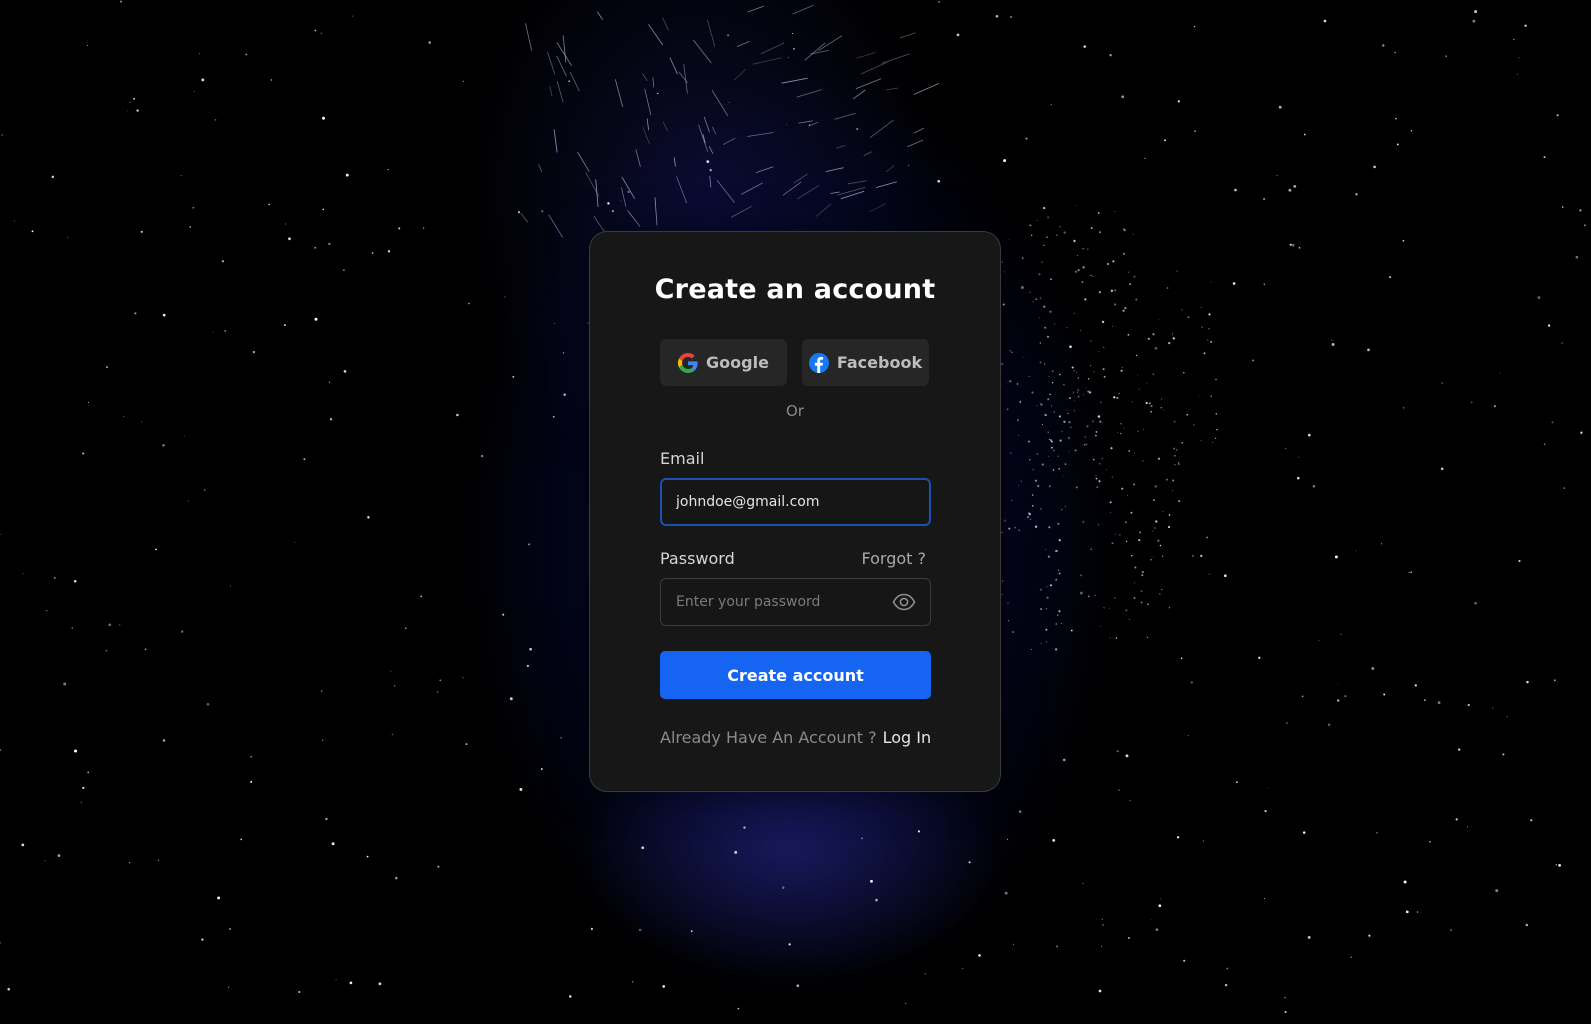  What do you see at coordinates (781, 502) in the screenshot?
I see `email-field` at bounding box center [781, 502].